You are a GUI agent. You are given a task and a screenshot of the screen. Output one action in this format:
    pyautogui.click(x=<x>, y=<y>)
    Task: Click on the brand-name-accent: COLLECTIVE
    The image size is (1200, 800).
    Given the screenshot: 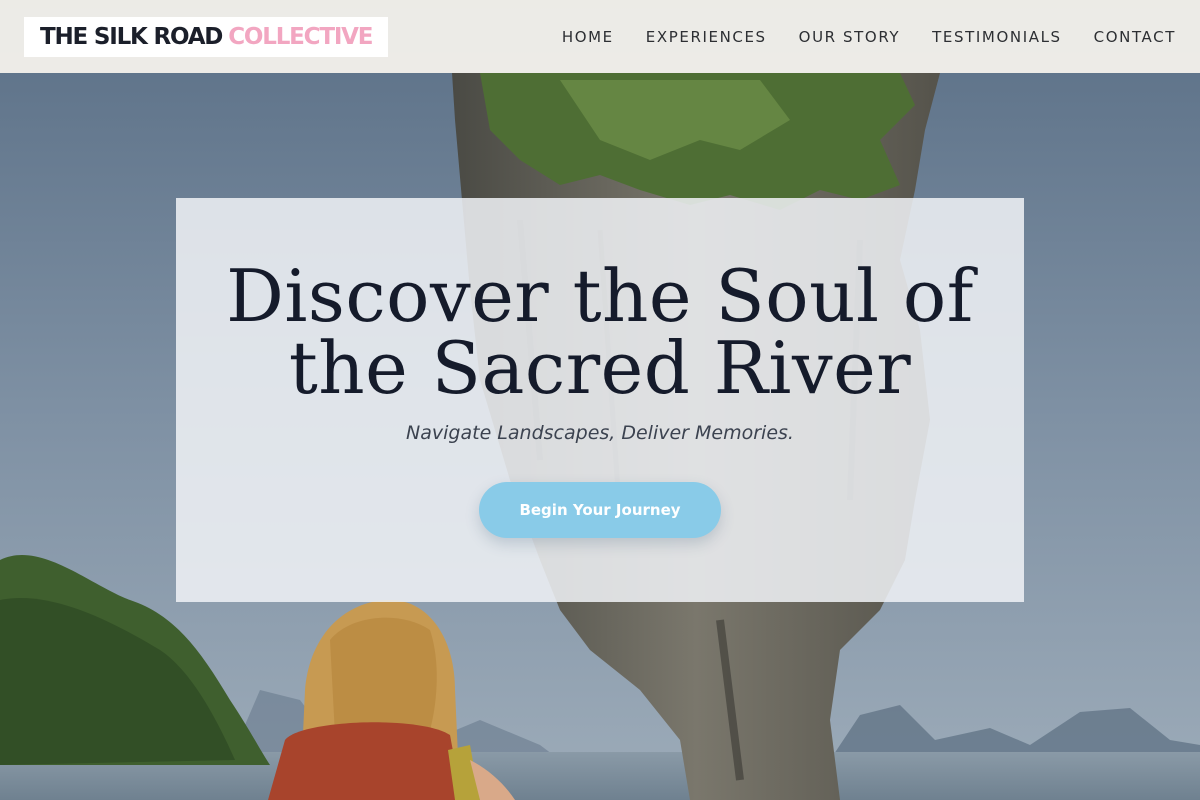 What is the action you would take?
    pyautogui.click(x=300, y=36)
    